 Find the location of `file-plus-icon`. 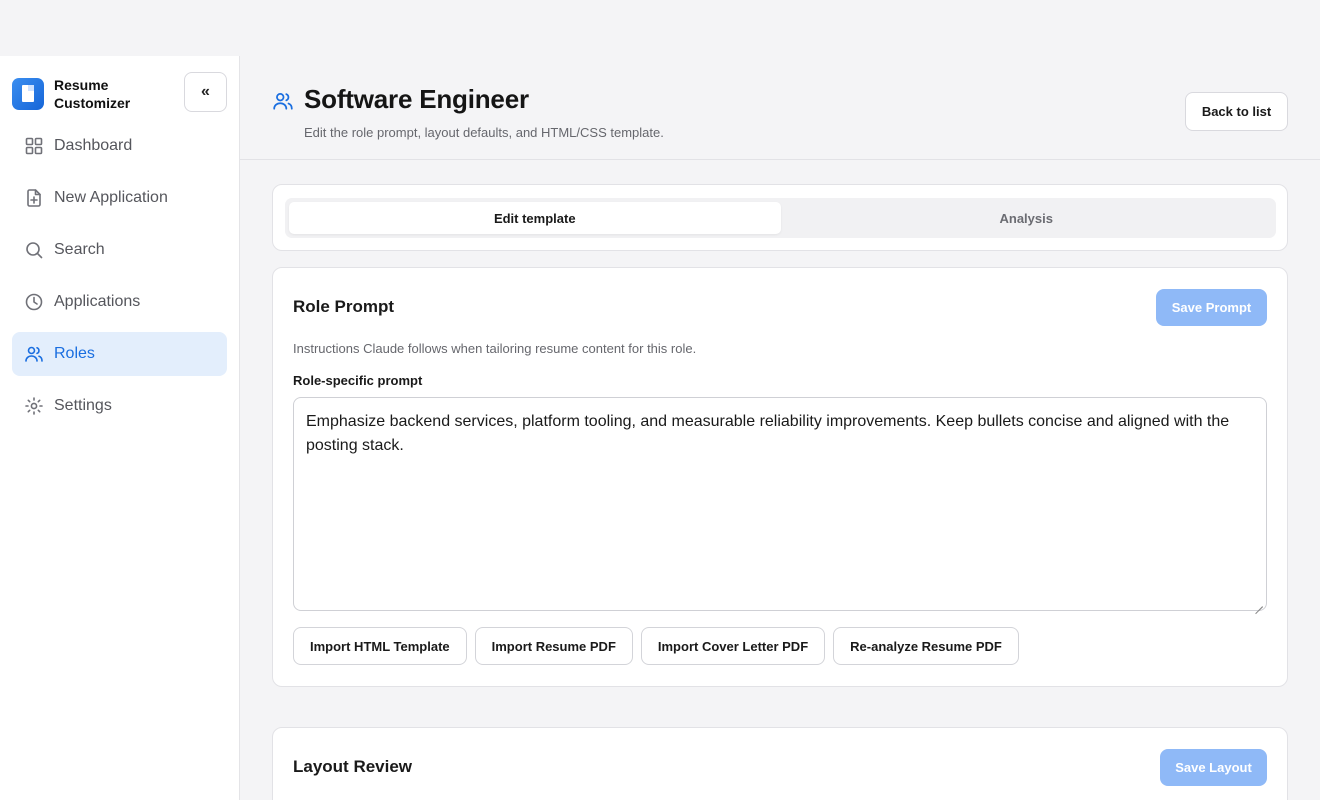

file-plus-icon is located at coordinates (34, 198).